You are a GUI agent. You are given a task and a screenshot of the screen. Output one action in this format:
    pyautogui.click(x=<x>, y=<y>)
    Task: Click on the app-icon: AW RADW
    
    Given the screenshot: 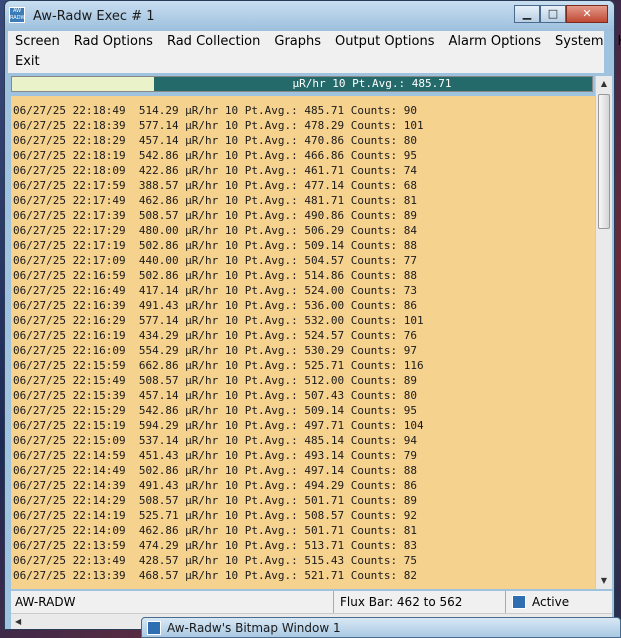 What is the action you would take?
    pyautogui.click(x=17, y=15)
    